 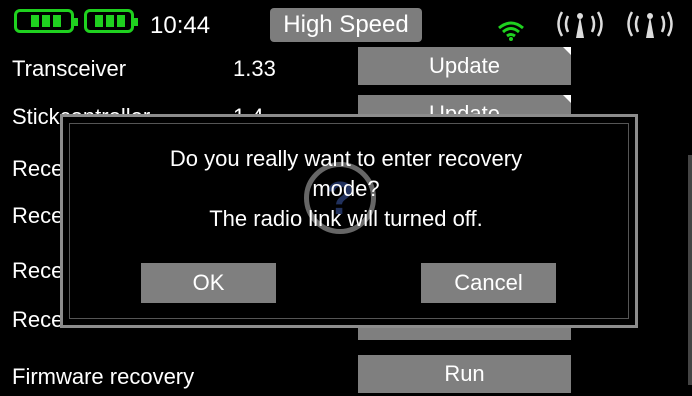 What do you see at coordinates (346, 158) in the screenshot?
I see `dialog-message-line1: Do you really want to enter recovery` at bounding box center [346, 158].